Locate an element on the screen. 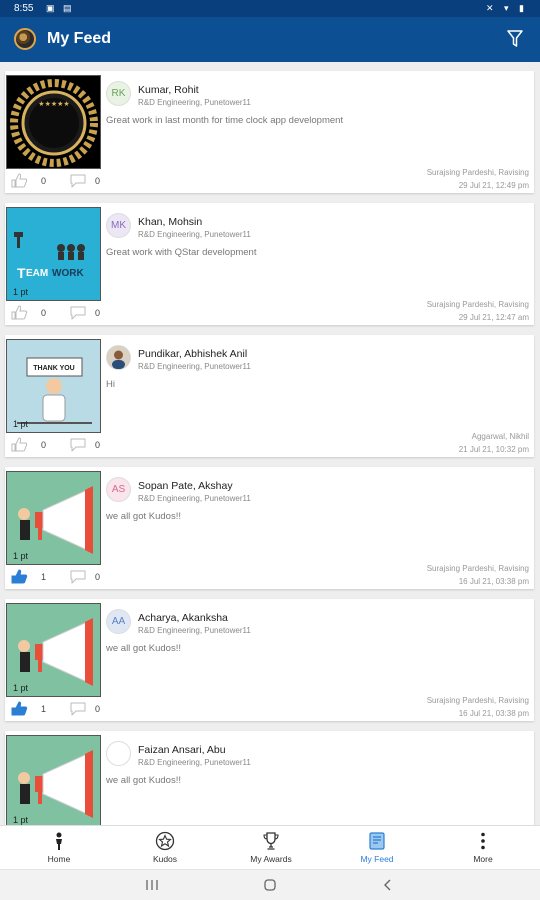 This screenshot has width=540, height=900. app-bar: My Feed is located at coordinates (270, 39).